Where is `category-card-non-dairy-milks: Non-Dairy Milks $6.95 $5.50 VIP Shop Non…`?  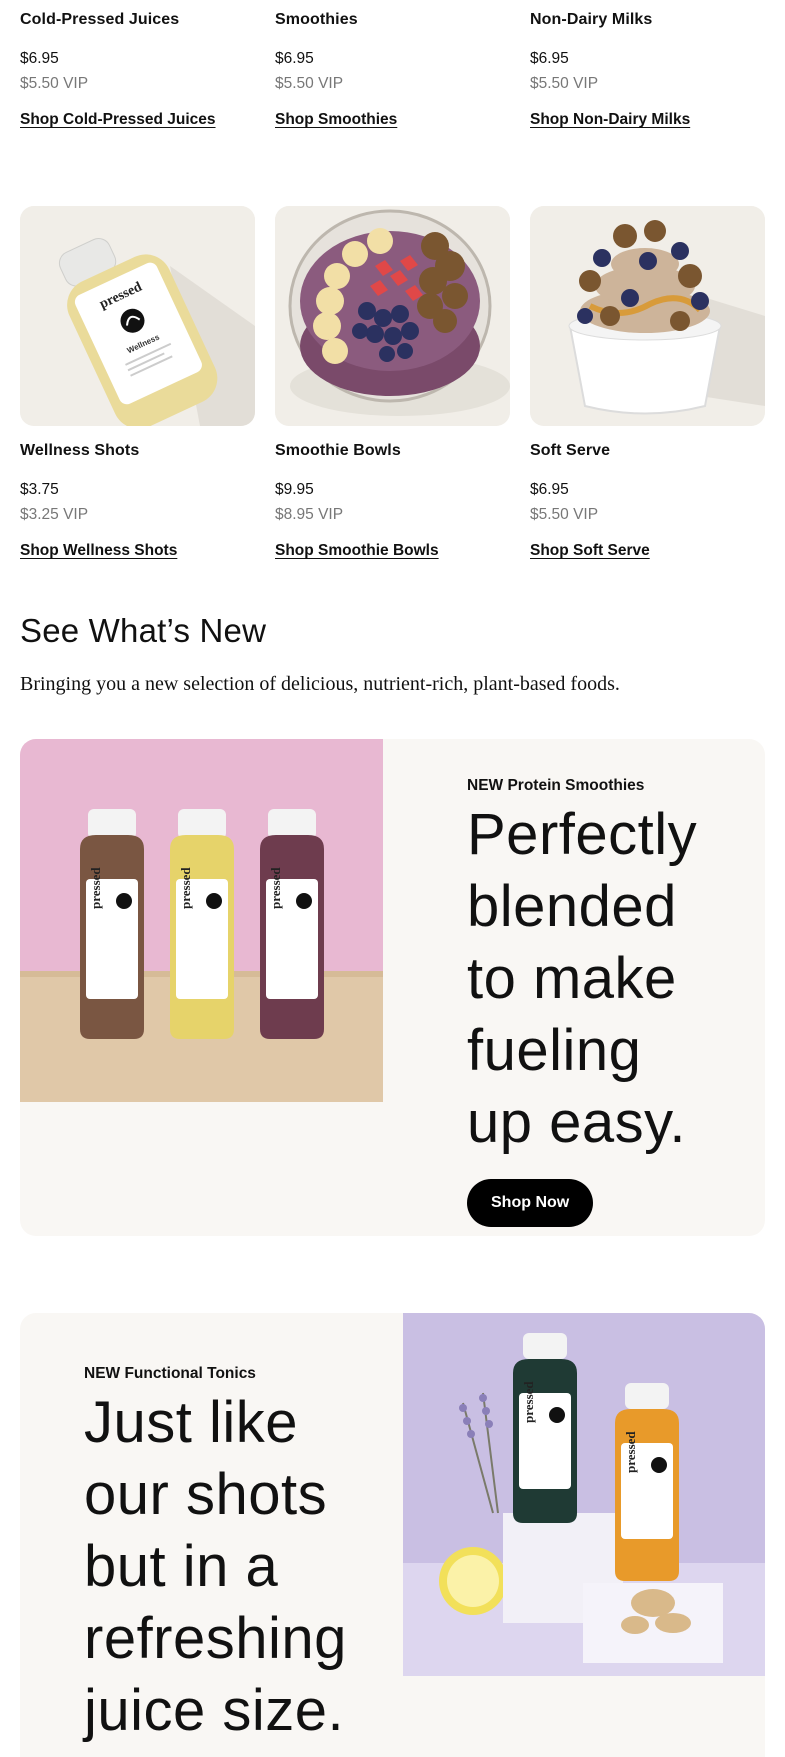 category-card-non-dairy-milks: Non-Dairy Milks $6.95 $5.50 VIP Shop Non… is located at coordinates (647, 70).